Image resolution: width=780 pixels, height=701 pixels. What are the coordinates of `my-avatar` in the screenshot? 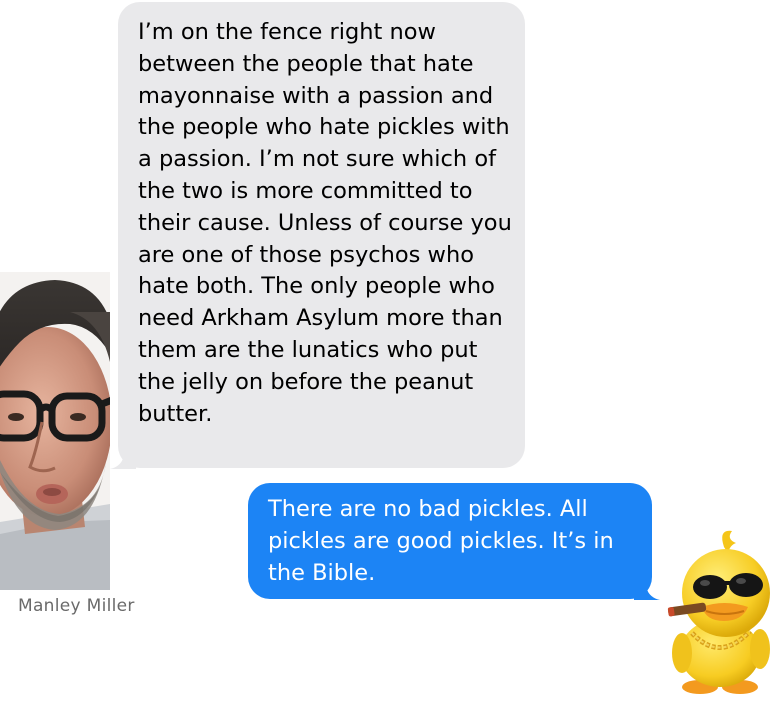 It's located at (716, 611).